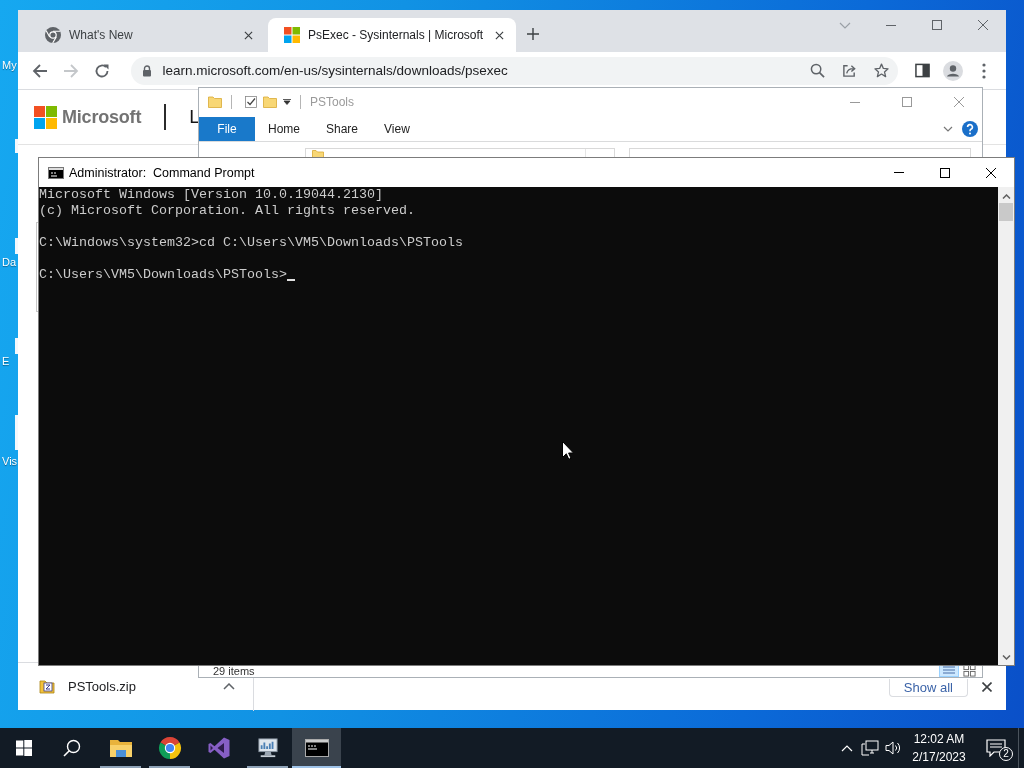  What do you see at coordinates (928, 688) in the screenshot?
I see `show-all-button: Show all` at bounding box center [928, 688].